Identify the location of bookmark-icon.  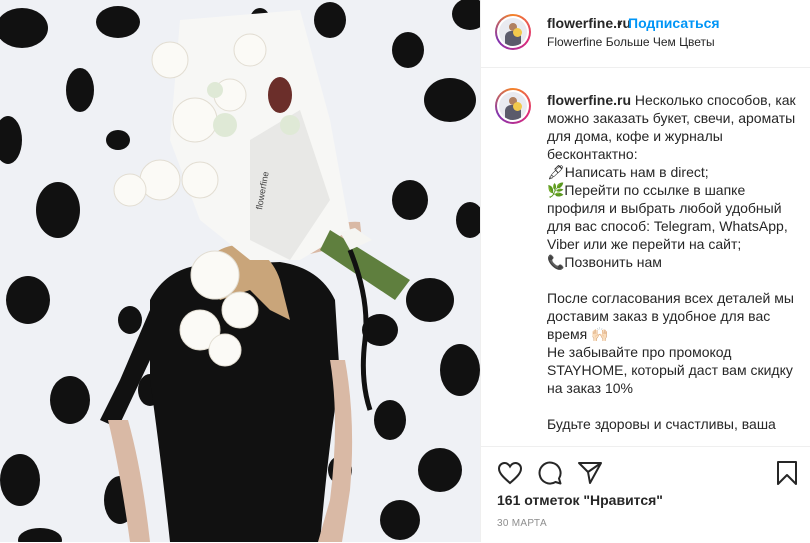
(787, 475).